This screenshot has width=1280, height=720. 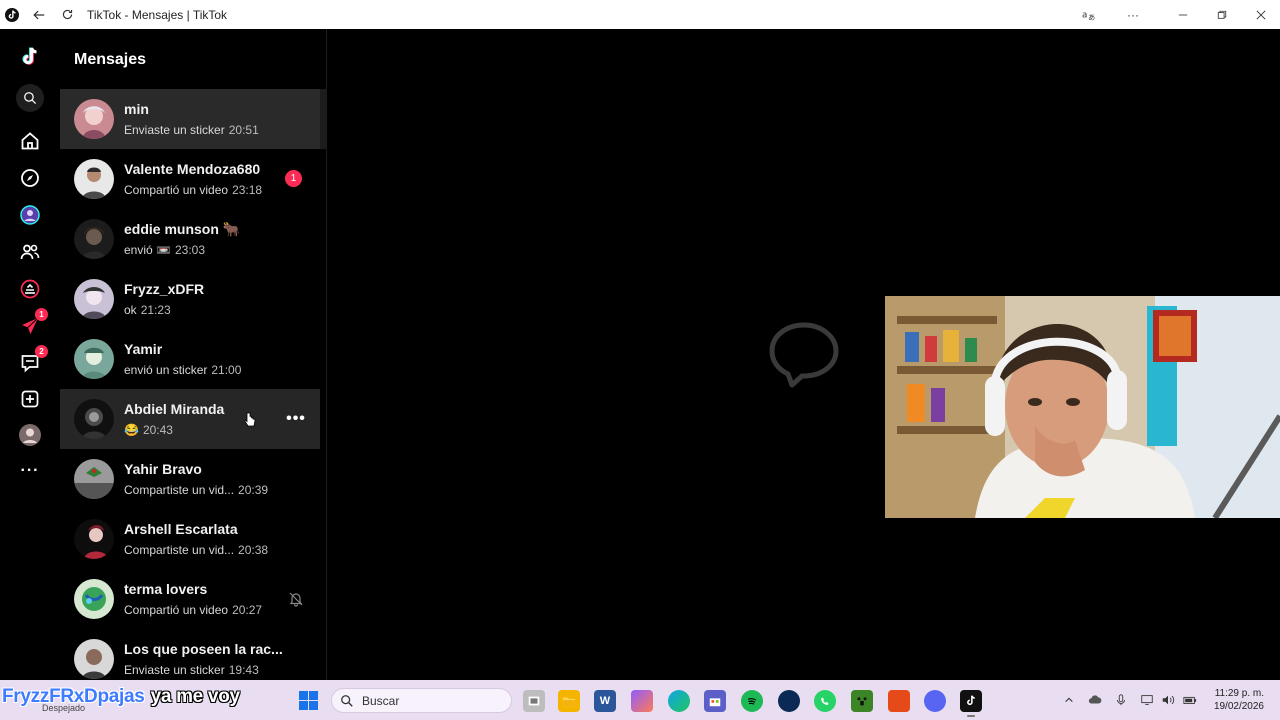 I want to click on tiktok-taskbar-icon, so click(x=971, y=703).